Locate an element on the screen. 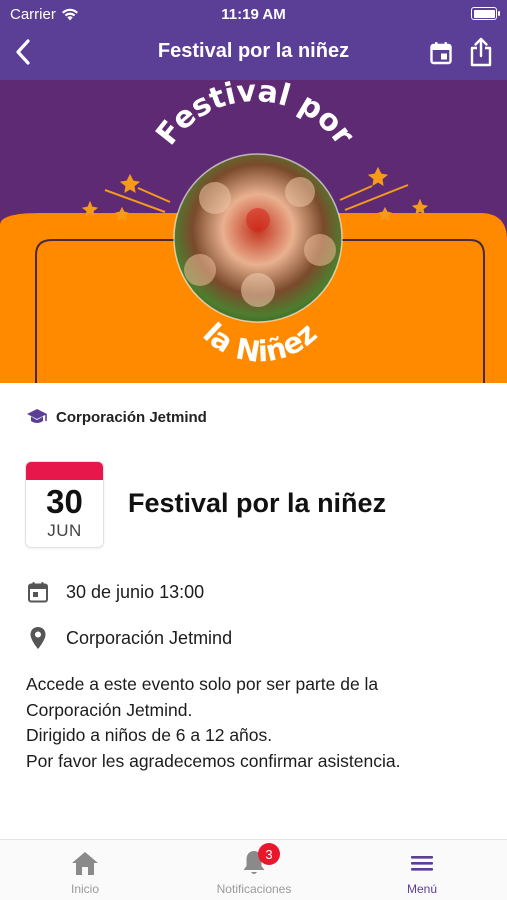 This screenshot has width=507, height=900. status-time: 11:19 AM is located at coordinates (253, 14).